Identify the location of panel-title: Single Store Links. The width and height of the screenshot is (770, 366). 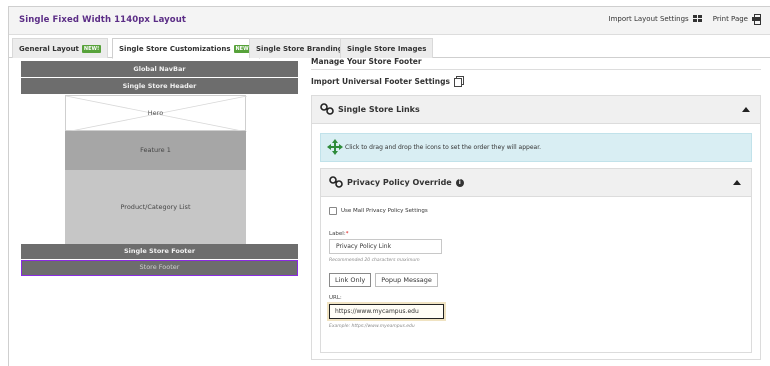
(379, 109).